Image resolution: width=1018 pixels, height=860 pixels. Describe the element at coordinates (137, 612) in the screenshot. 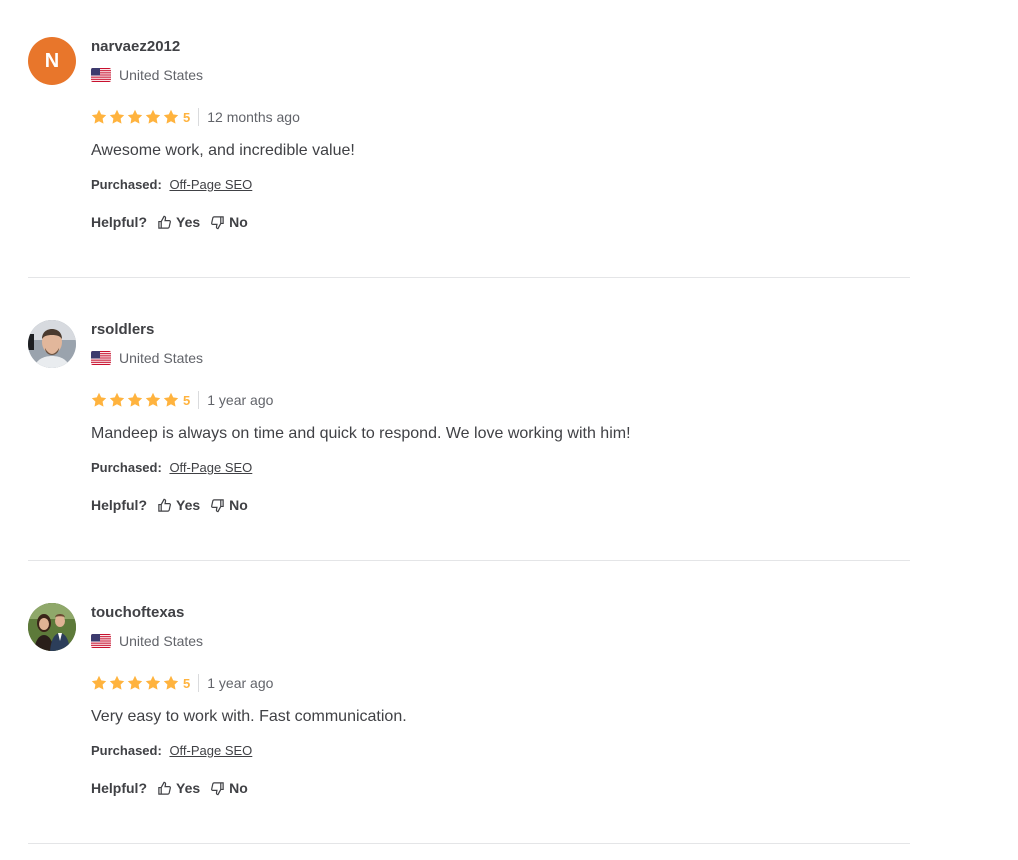

I see `reviewer-username: touchoftexas` at that location.